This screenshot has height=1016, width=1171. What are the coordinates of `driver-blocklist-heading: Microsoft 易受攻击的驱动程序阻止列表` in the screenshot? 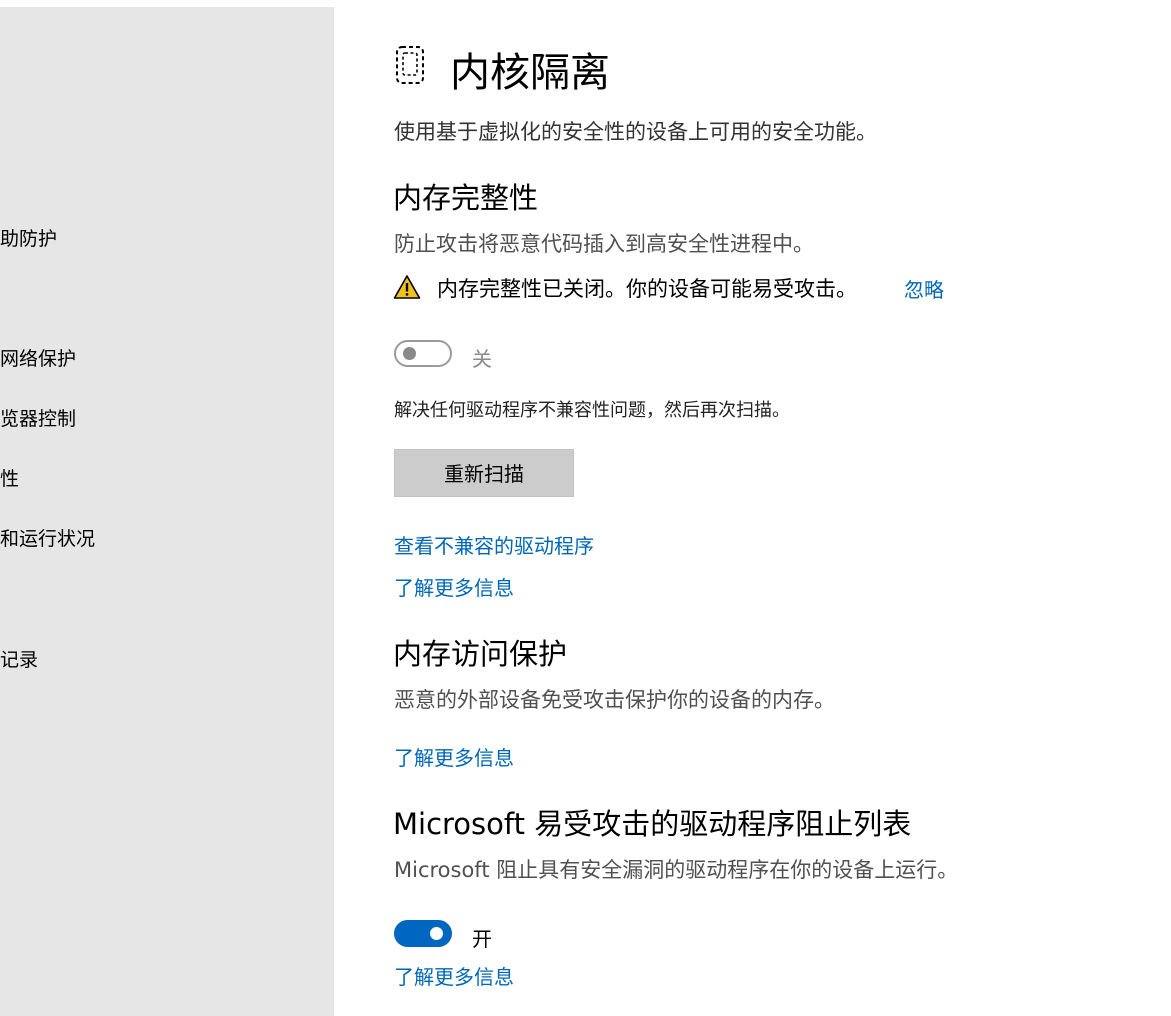 It's located at (652, 824).